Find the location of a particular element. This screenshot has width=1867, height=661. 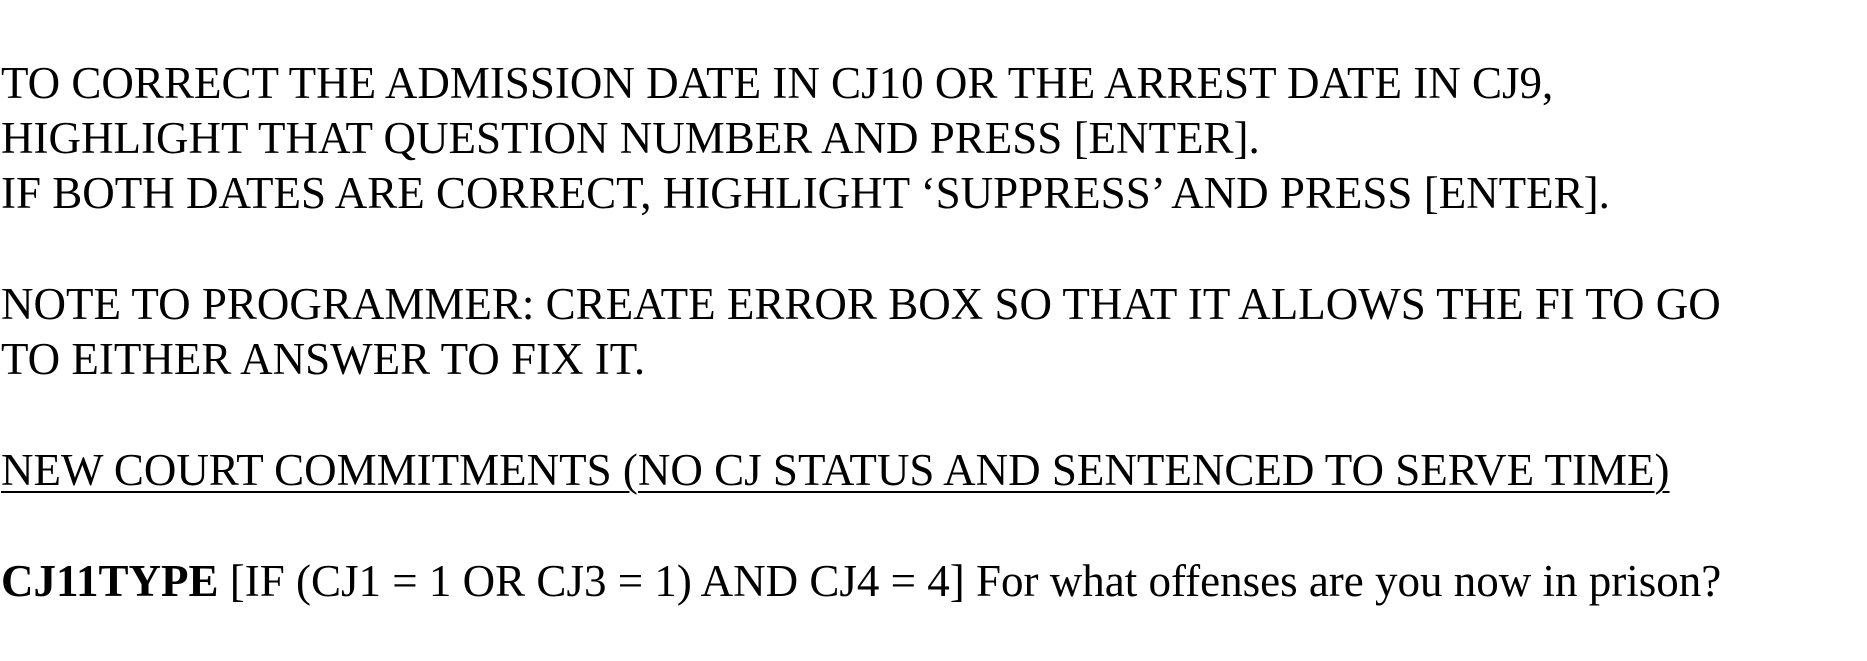

question-id: CJ11TYPE is located at coordinates (110, 581).